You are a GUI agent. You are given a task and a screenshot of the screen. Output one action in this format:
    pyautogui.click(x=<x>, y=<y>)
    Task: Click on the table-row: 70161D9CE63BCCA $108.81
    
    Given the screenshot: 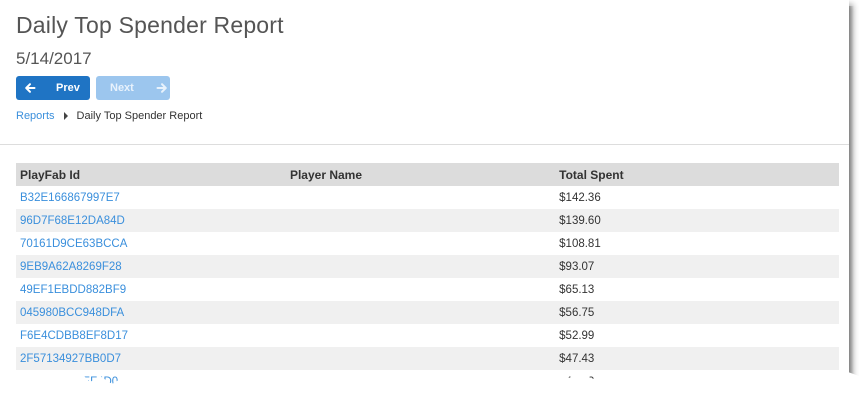 What is the action you would take?
    pyautogui.click(x=427, y=243)
    